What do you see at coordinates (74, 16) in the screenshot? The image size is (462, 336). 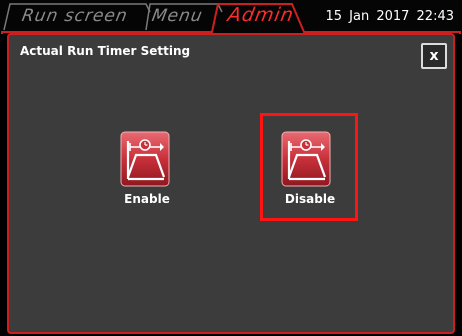 I see `tab-run-screen: Run screen` at bounding box center [74, 16].